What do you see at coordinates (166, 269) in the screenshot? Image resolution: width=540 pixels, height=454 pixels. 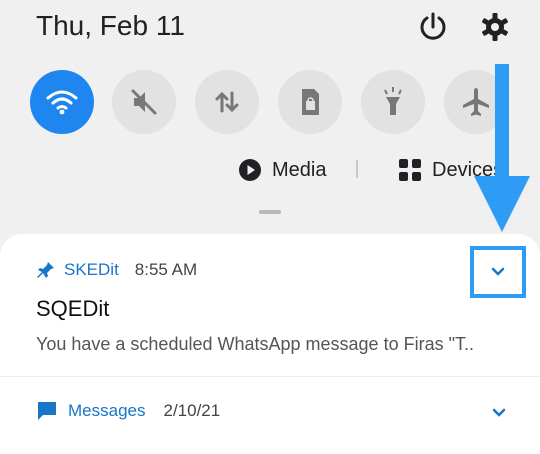 I see `notification-time: 8:55 AM` at bounding box center [166, 269].